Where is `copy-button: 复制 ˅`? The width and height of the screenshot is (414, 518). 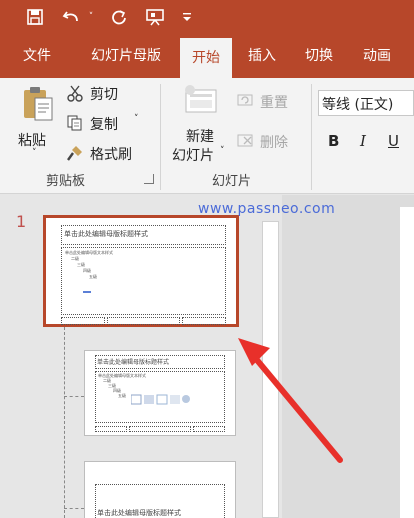 copy-button: 复制 ˅ is located at coordinates (106, 123).